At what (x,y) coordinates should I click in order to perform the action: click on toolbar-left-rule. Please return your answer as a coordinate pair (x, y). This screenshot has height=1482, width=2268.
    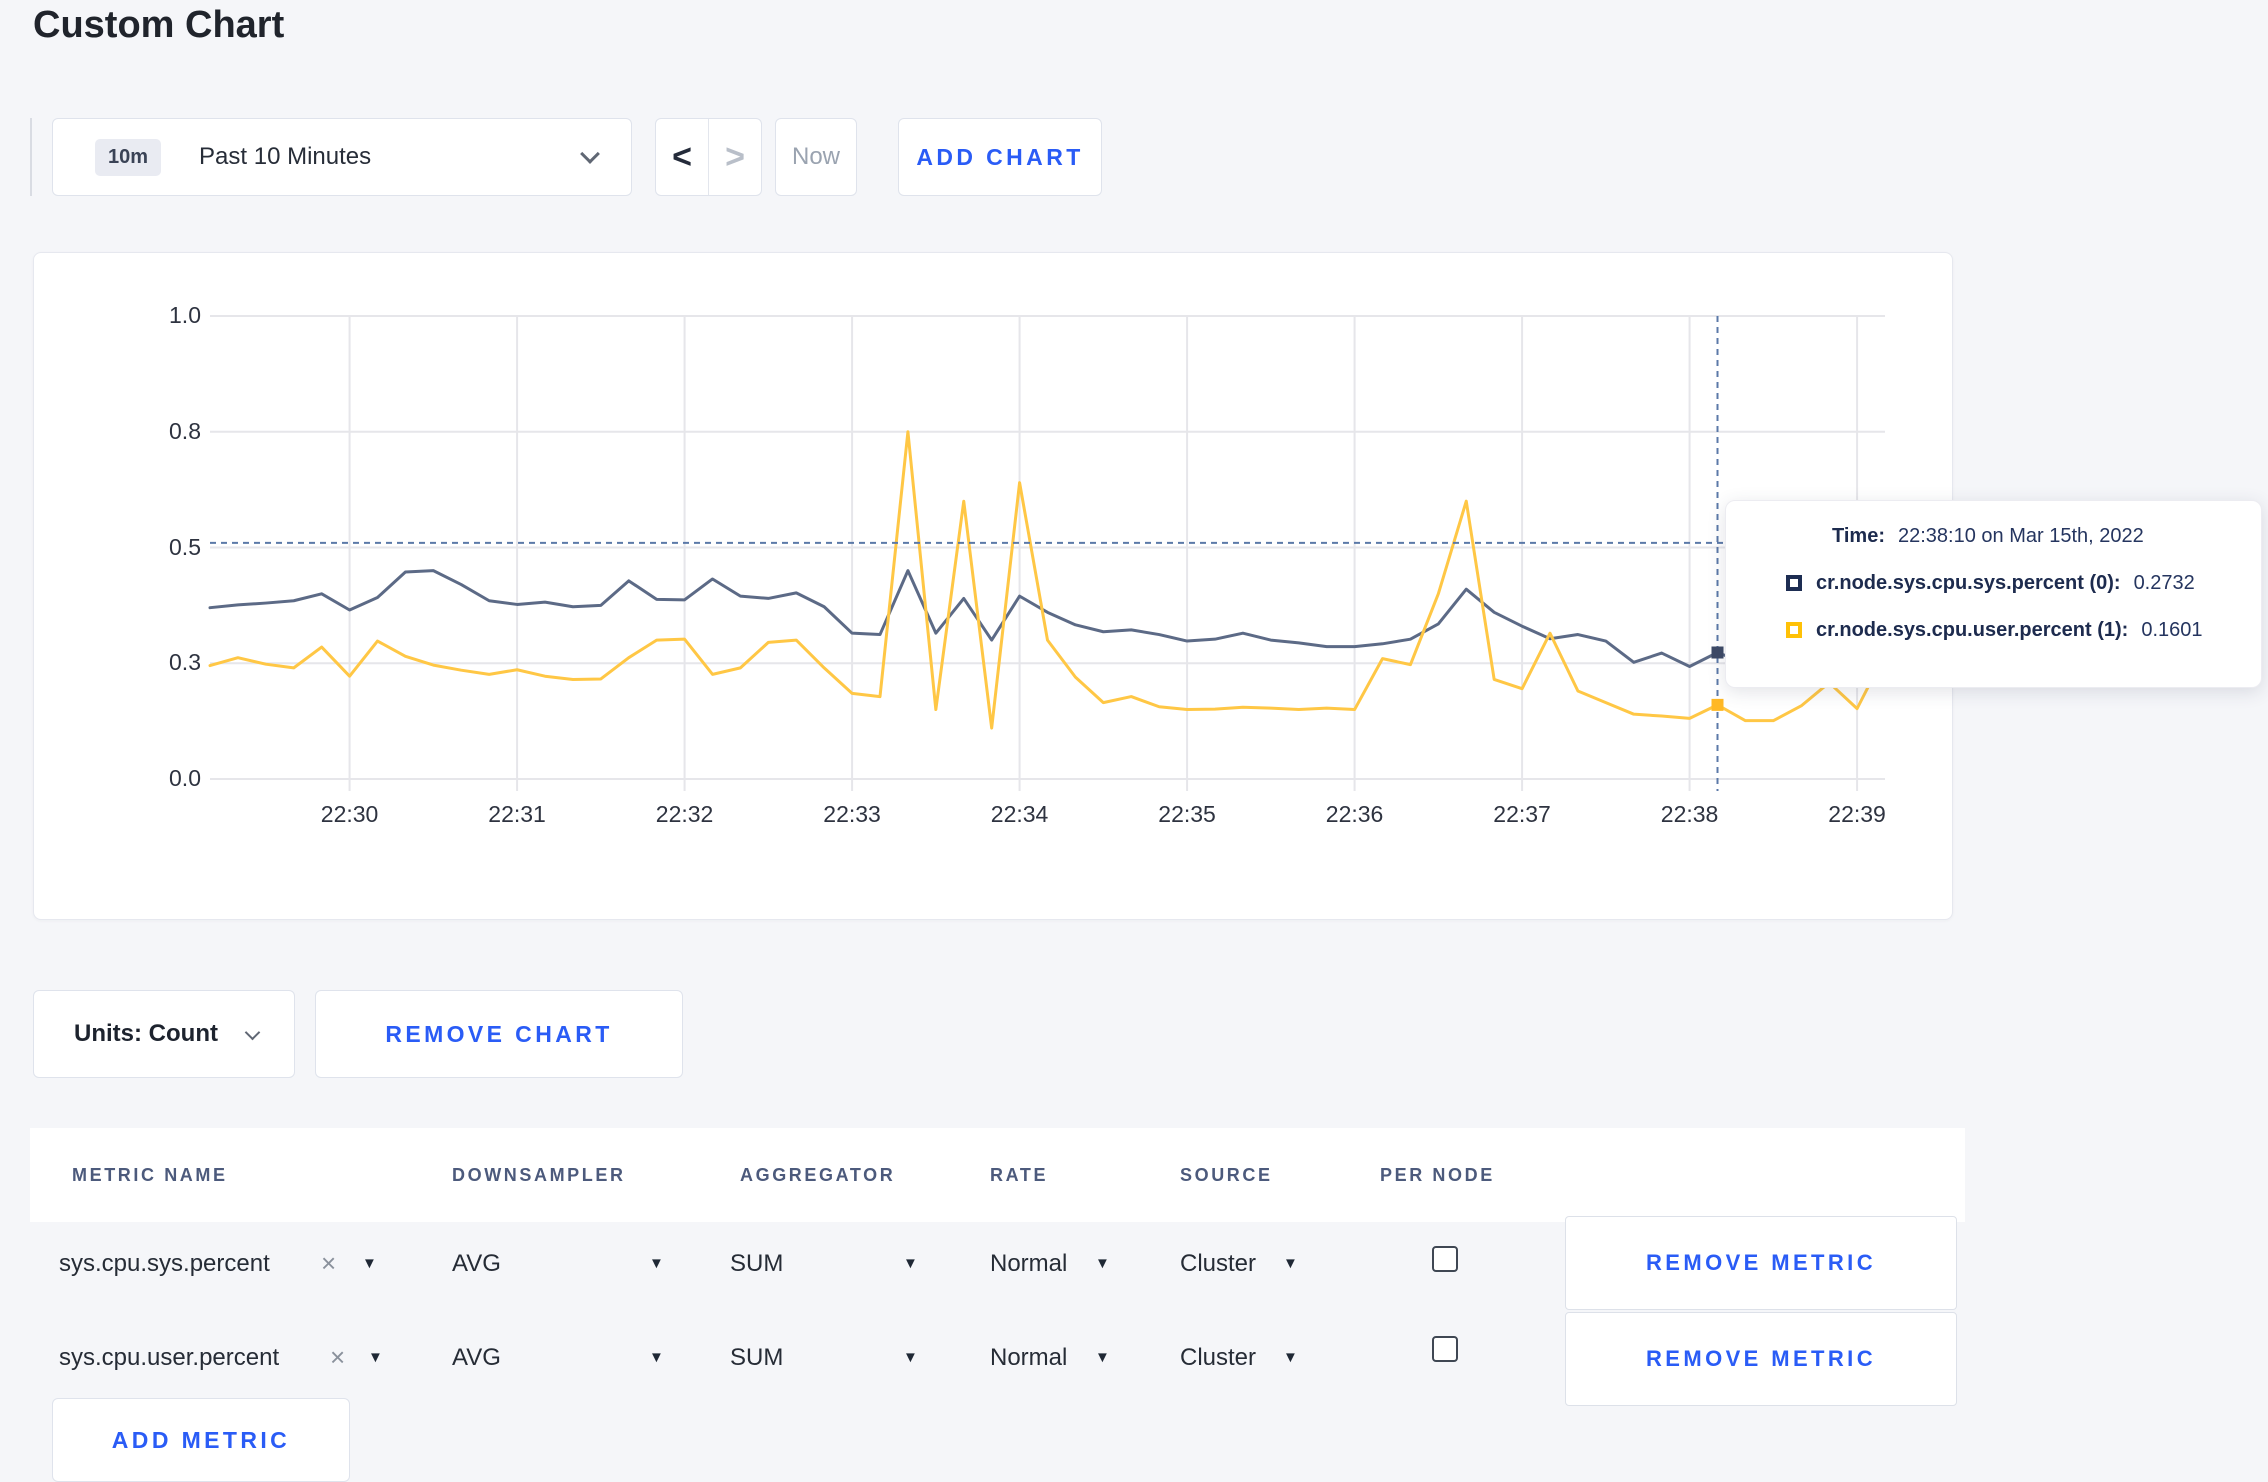
    Looking at the image, I should click on (31, 157).